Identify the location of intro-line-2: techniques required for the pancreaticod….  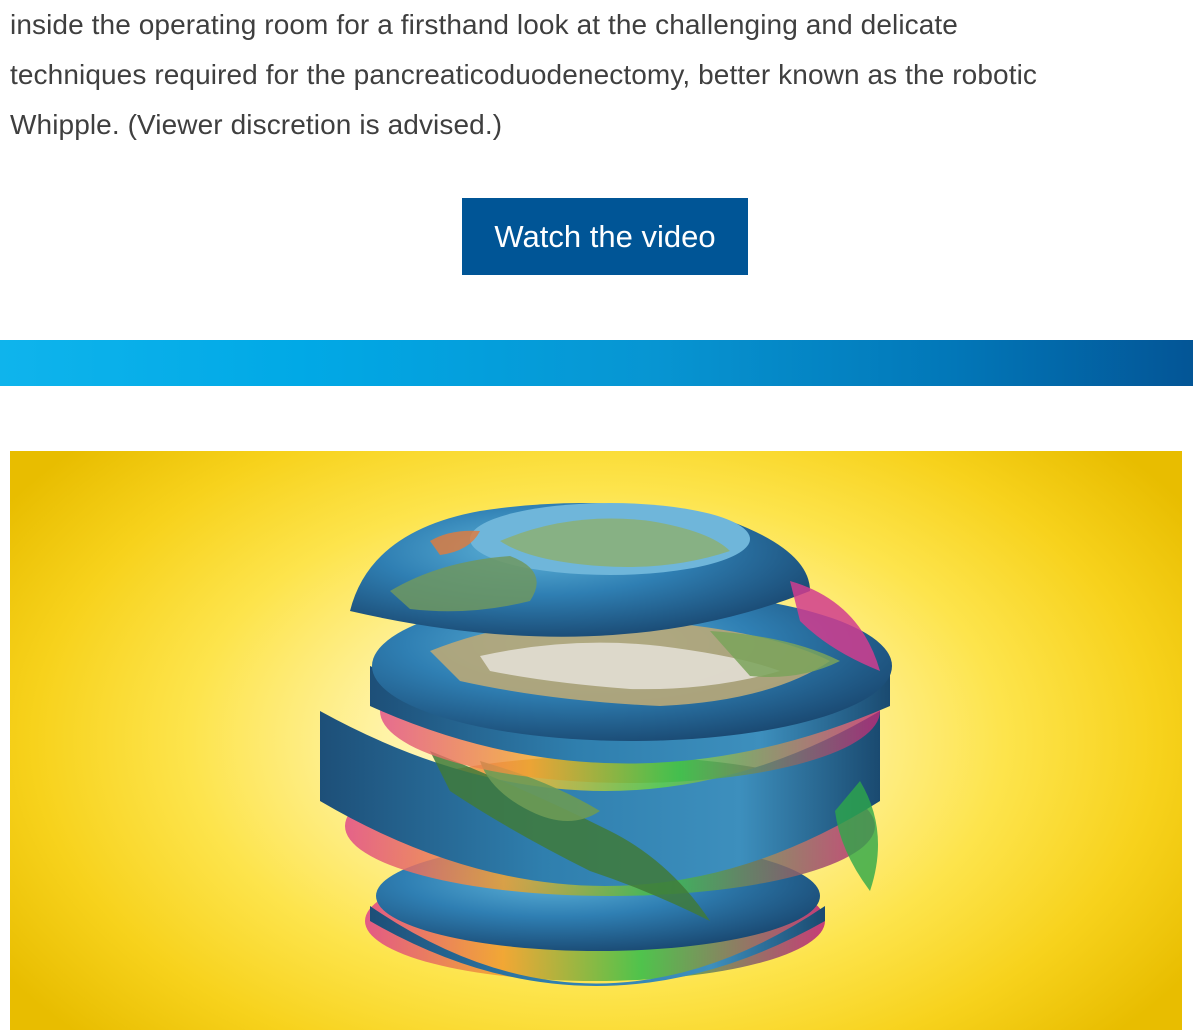
(523, 74).